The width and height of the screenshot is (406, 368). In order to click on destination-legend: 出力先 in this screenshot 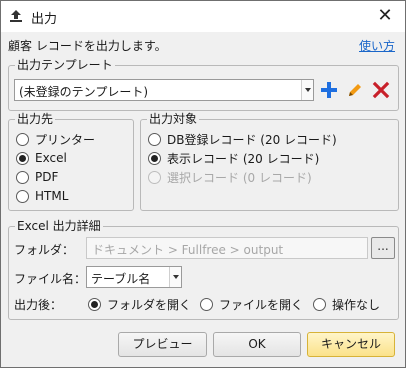, I will do `click(35, 119)`.